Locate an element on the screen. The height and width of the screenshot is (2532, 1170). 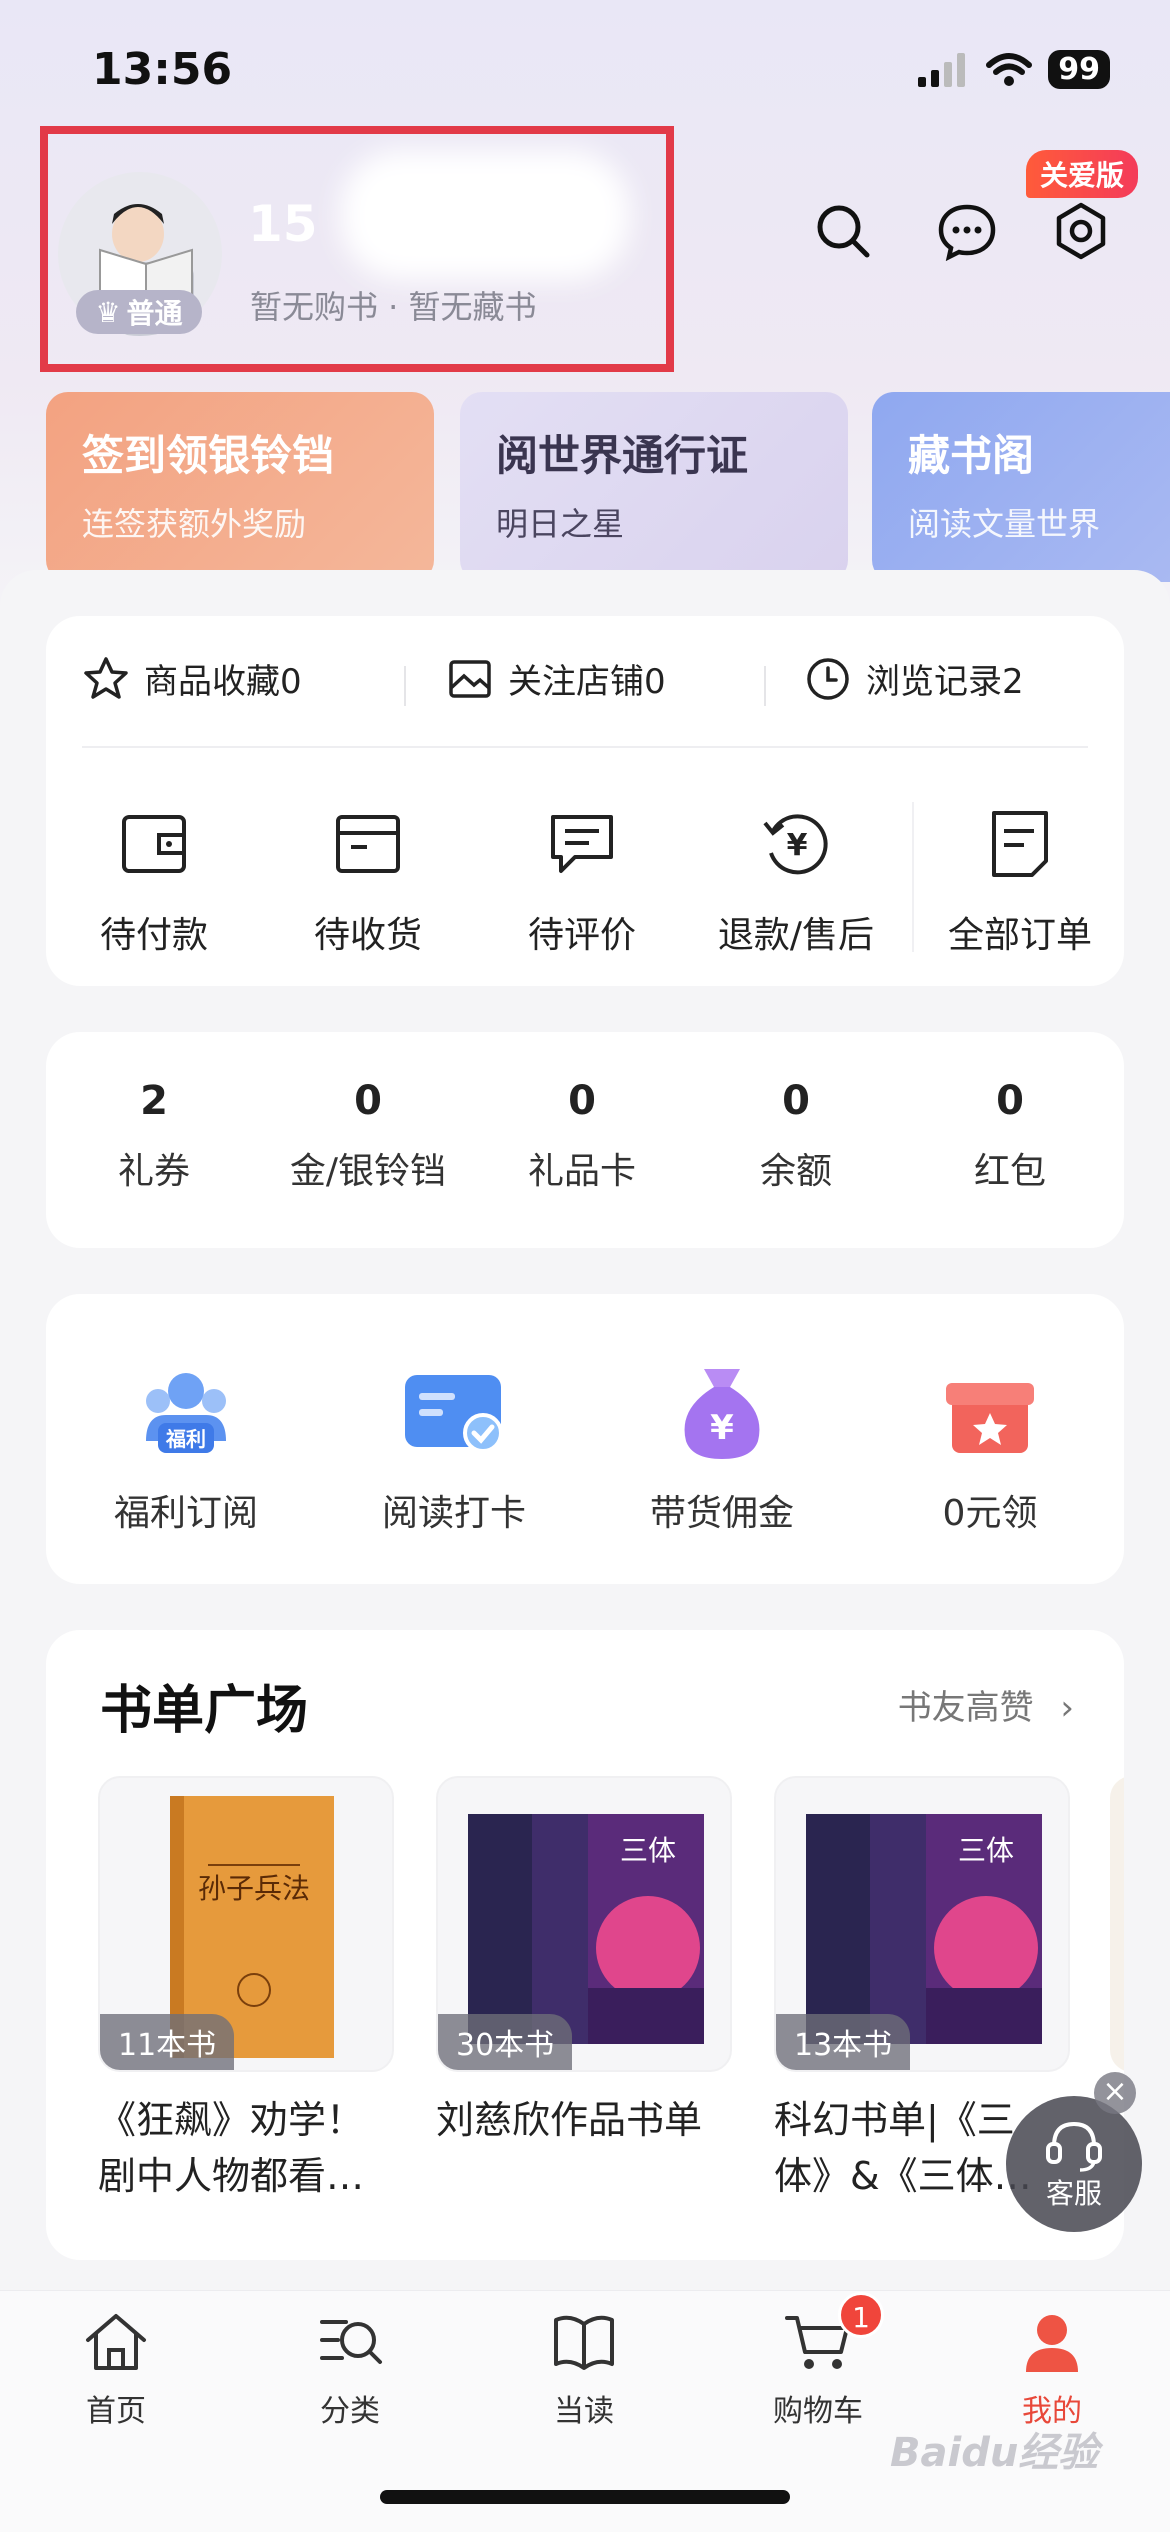
gift-box-icon is located at coordinates (990, 1418).